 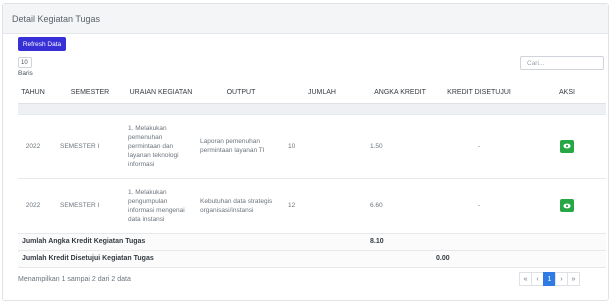 What do you see at coordinates (25, 62) in the screenshot?
I see `page-length-select: 10` at bounding box center [25, 62].